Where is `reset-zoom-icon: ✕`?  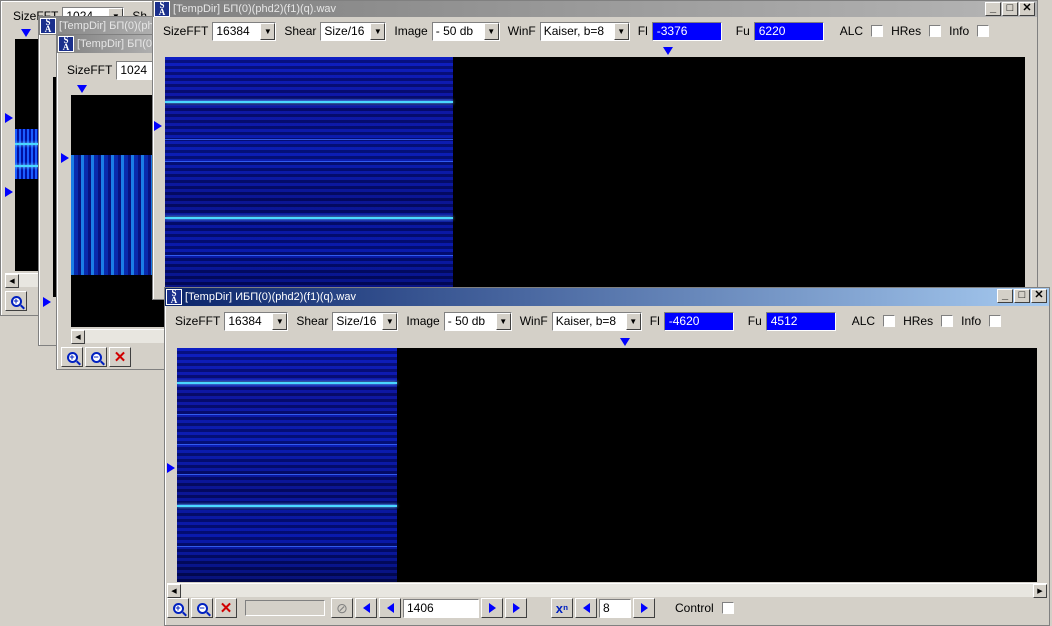
reset-zoom-icon: ✕ is located at coordinates (226, 608).